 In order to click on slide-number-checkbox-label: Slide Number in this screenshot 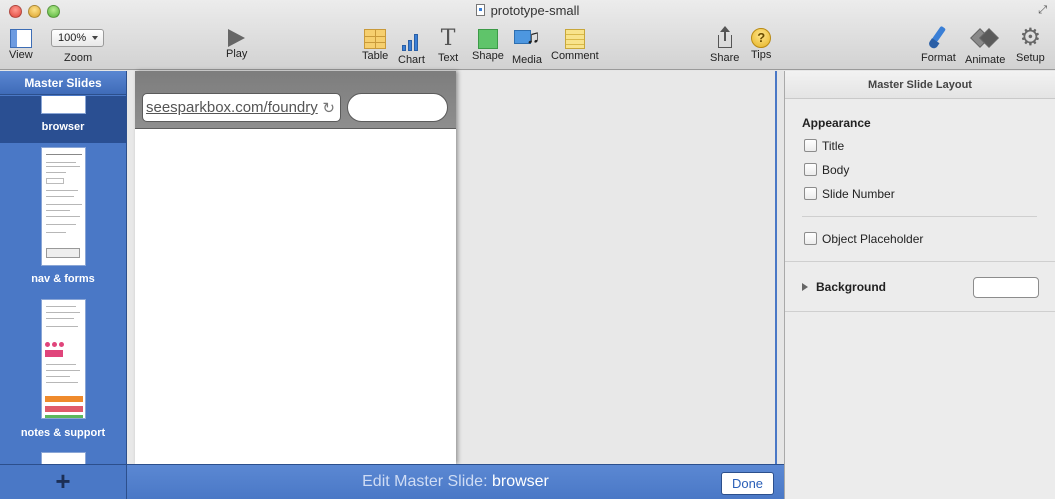, I will do `click(858, 194)`.